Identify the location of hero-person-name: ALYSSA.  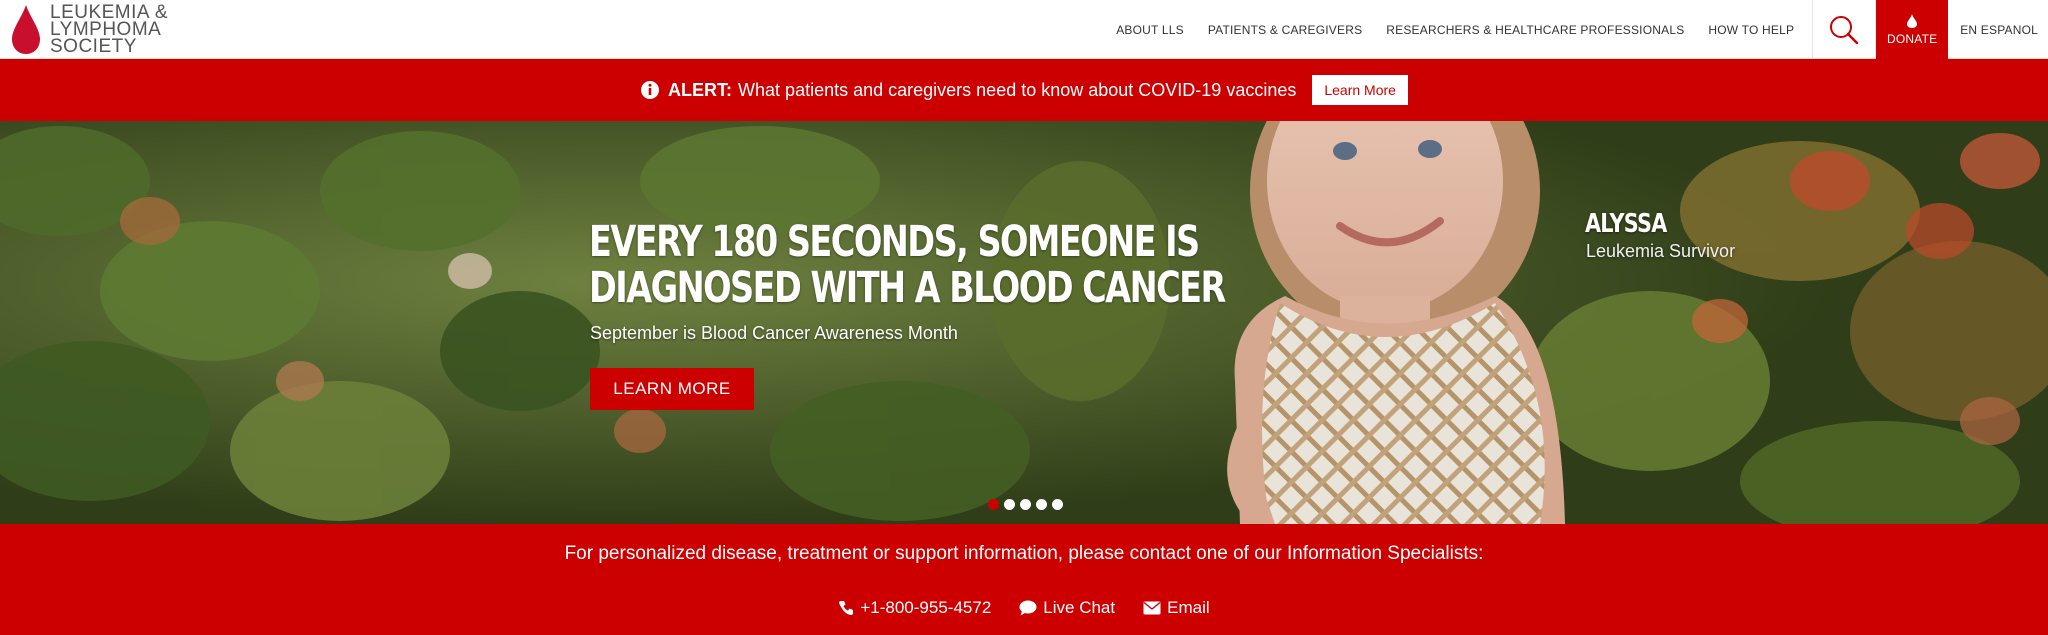
(1626, 224).